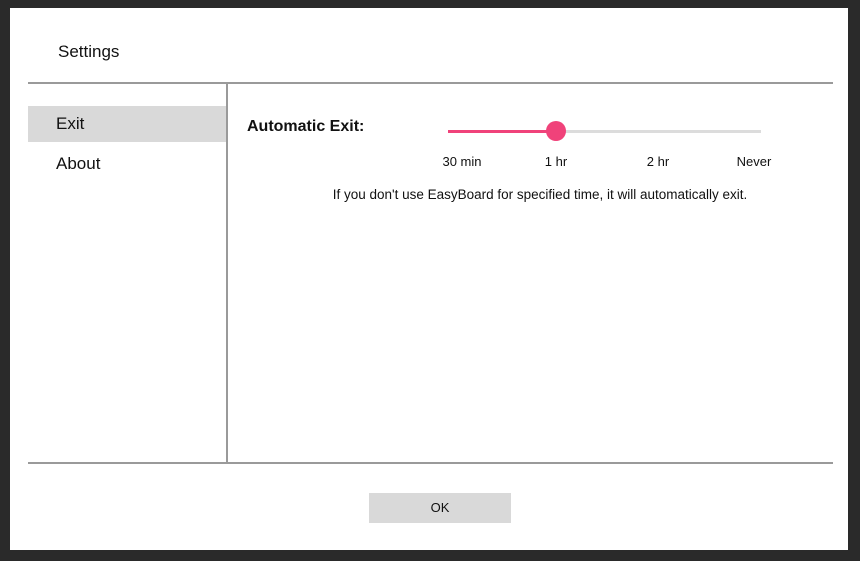 The width and height of the screenshot is (860, 561). Describe the element at coordinates (754, 161) in the screenshot. I see `slider-tick-label: Never` at that location.